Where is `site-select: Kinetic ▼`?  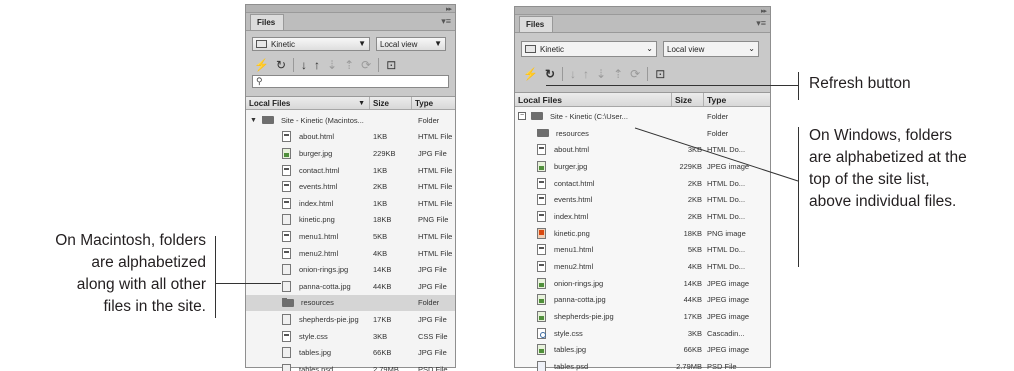 site-select: Kinetic ▼ is located at coordinates (311, 44).